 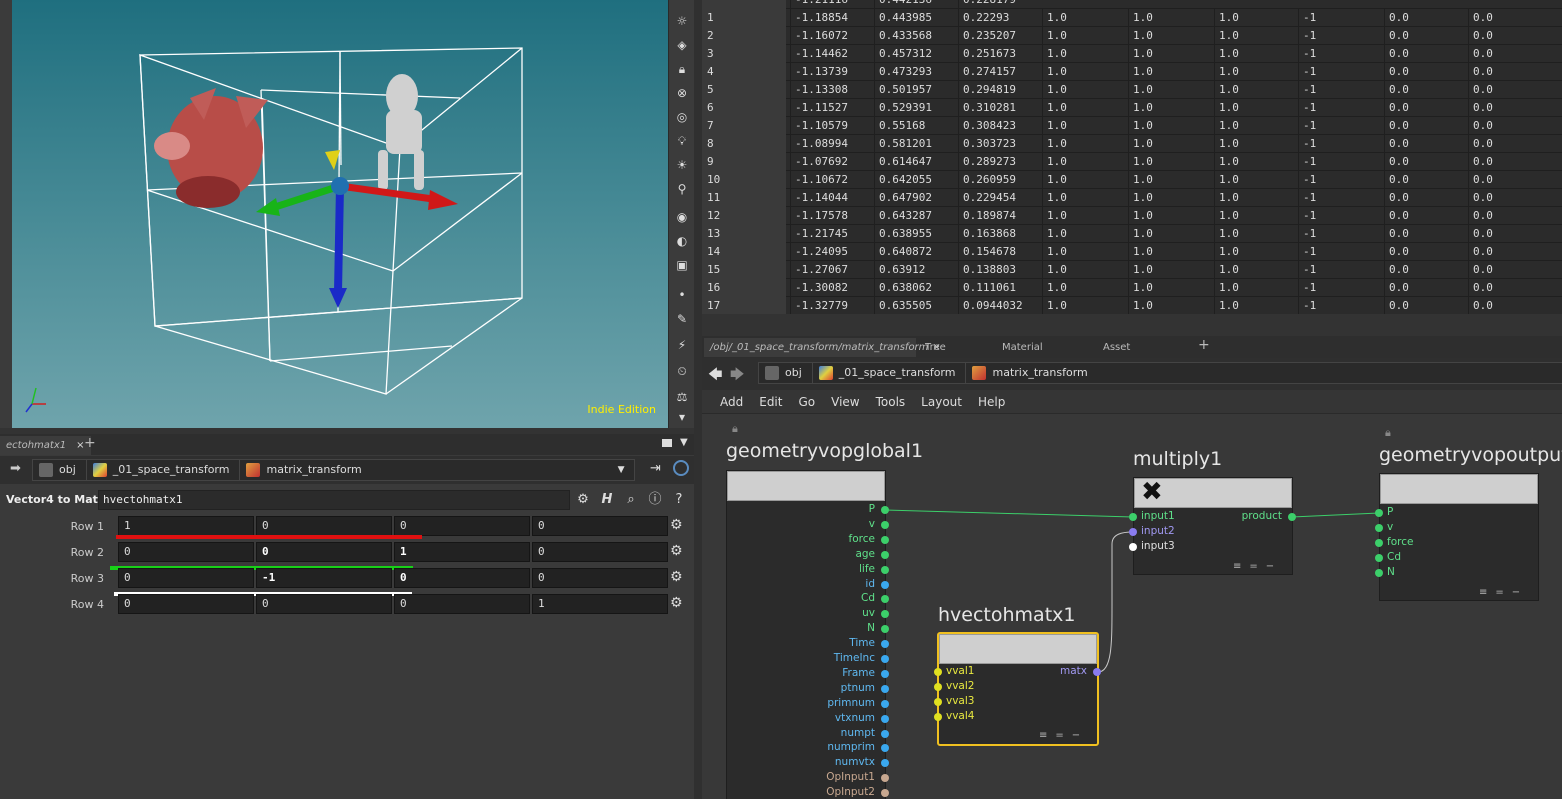 What do you see at coordinates (1263, 373) in the screenshot?
I see `crumb-matrix-transform: matrix_transform` at bounding box center [1263, 373].